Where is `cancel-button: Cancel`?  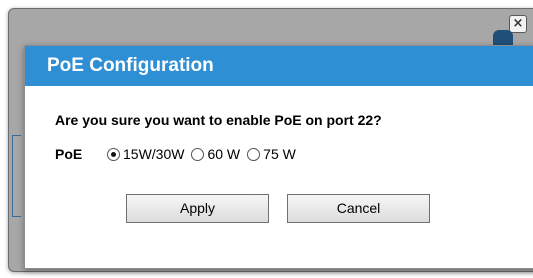 cancel-button: Cancel is located at coordinates (358, 208).